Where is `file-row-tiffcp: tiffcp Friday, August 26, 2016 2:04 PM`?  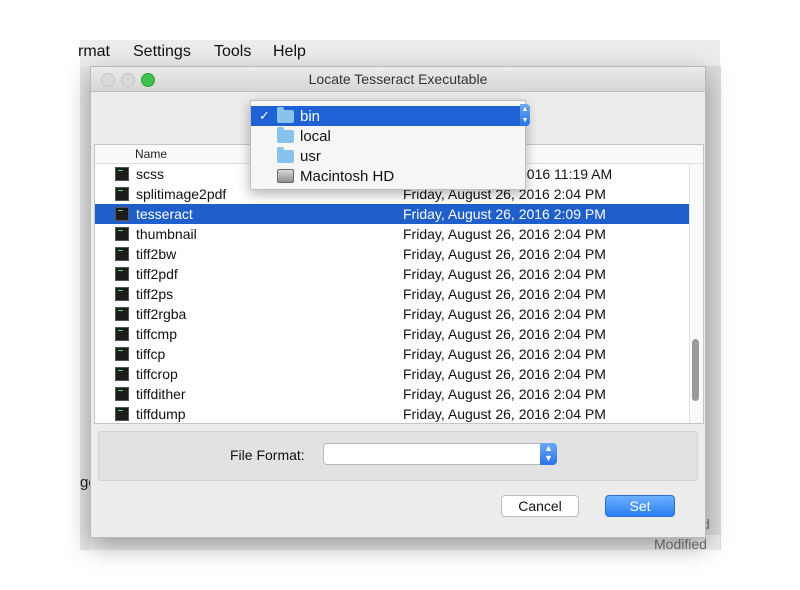 file-row-tiffcp: tiffcp Friday, August 26, 2016 2:04 PM is located at coordinates (392, 354).